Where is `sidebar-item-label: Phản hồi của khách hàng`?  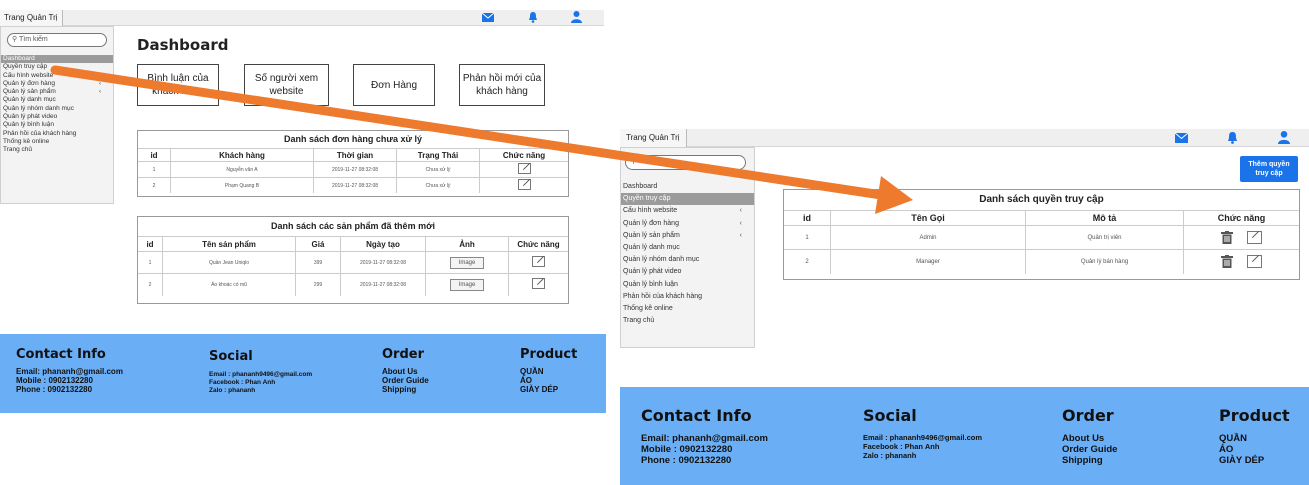
sidebar-item-label: Phản hồi của khách hàng is located at coordinates (663, 296).